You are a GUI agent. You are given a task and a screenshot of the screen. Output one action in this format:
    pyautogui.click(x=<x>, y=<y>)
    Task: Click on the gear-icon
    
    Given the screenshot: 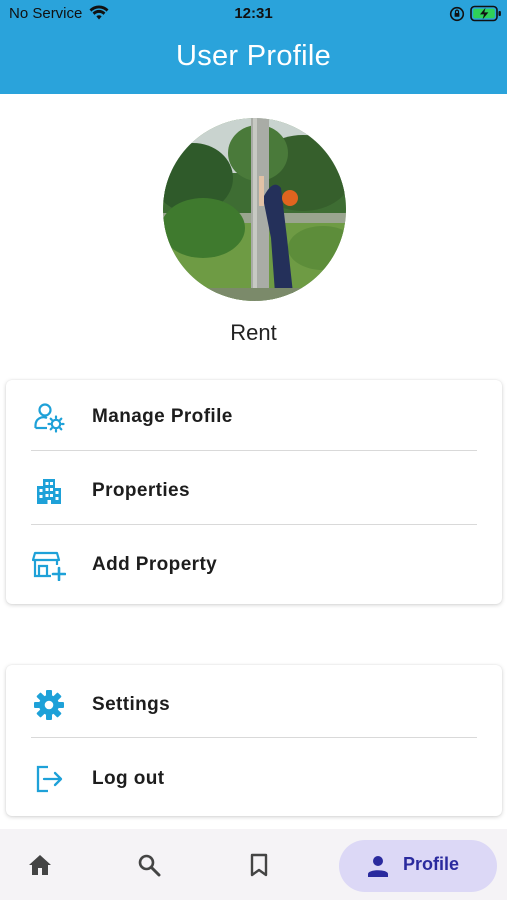 What is the action you would take?
    pyautogui.click(x=49, y=705)
    